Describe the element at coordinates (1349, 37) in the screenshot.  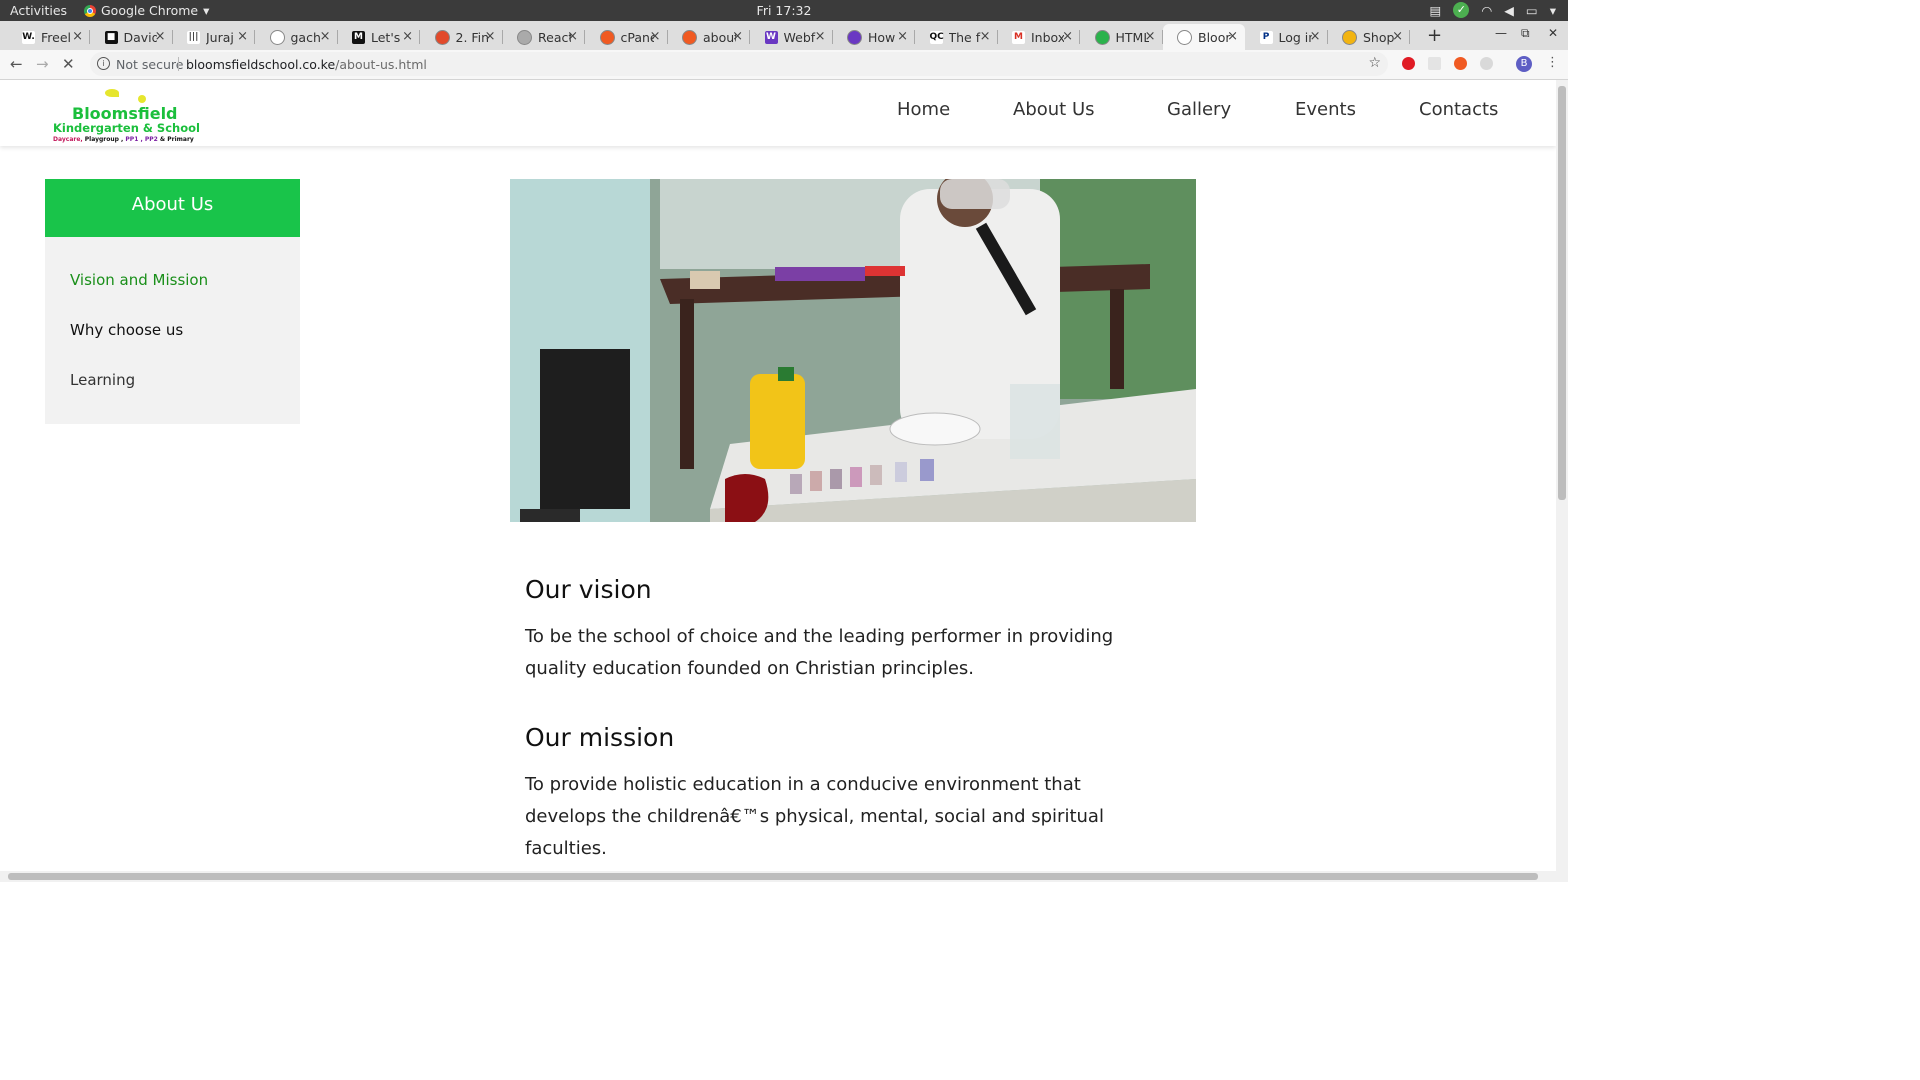
I see `shop-icon` at that location.